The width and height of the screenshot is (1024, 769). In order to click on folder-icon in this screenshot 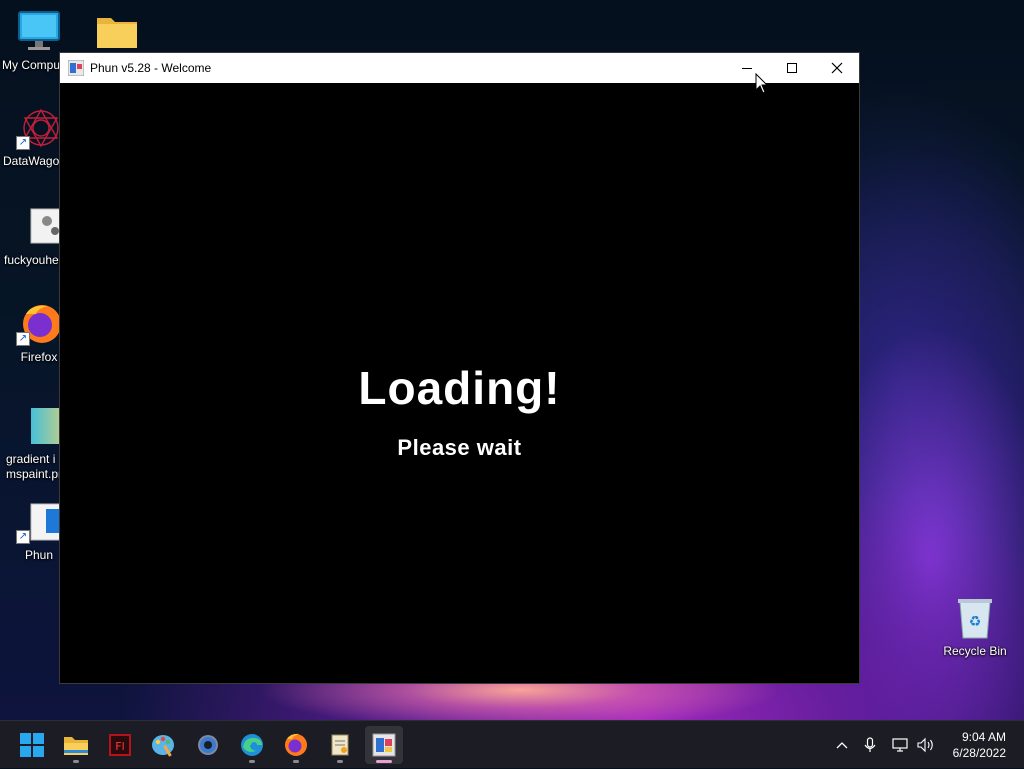, I will do `click(117, 32)`.